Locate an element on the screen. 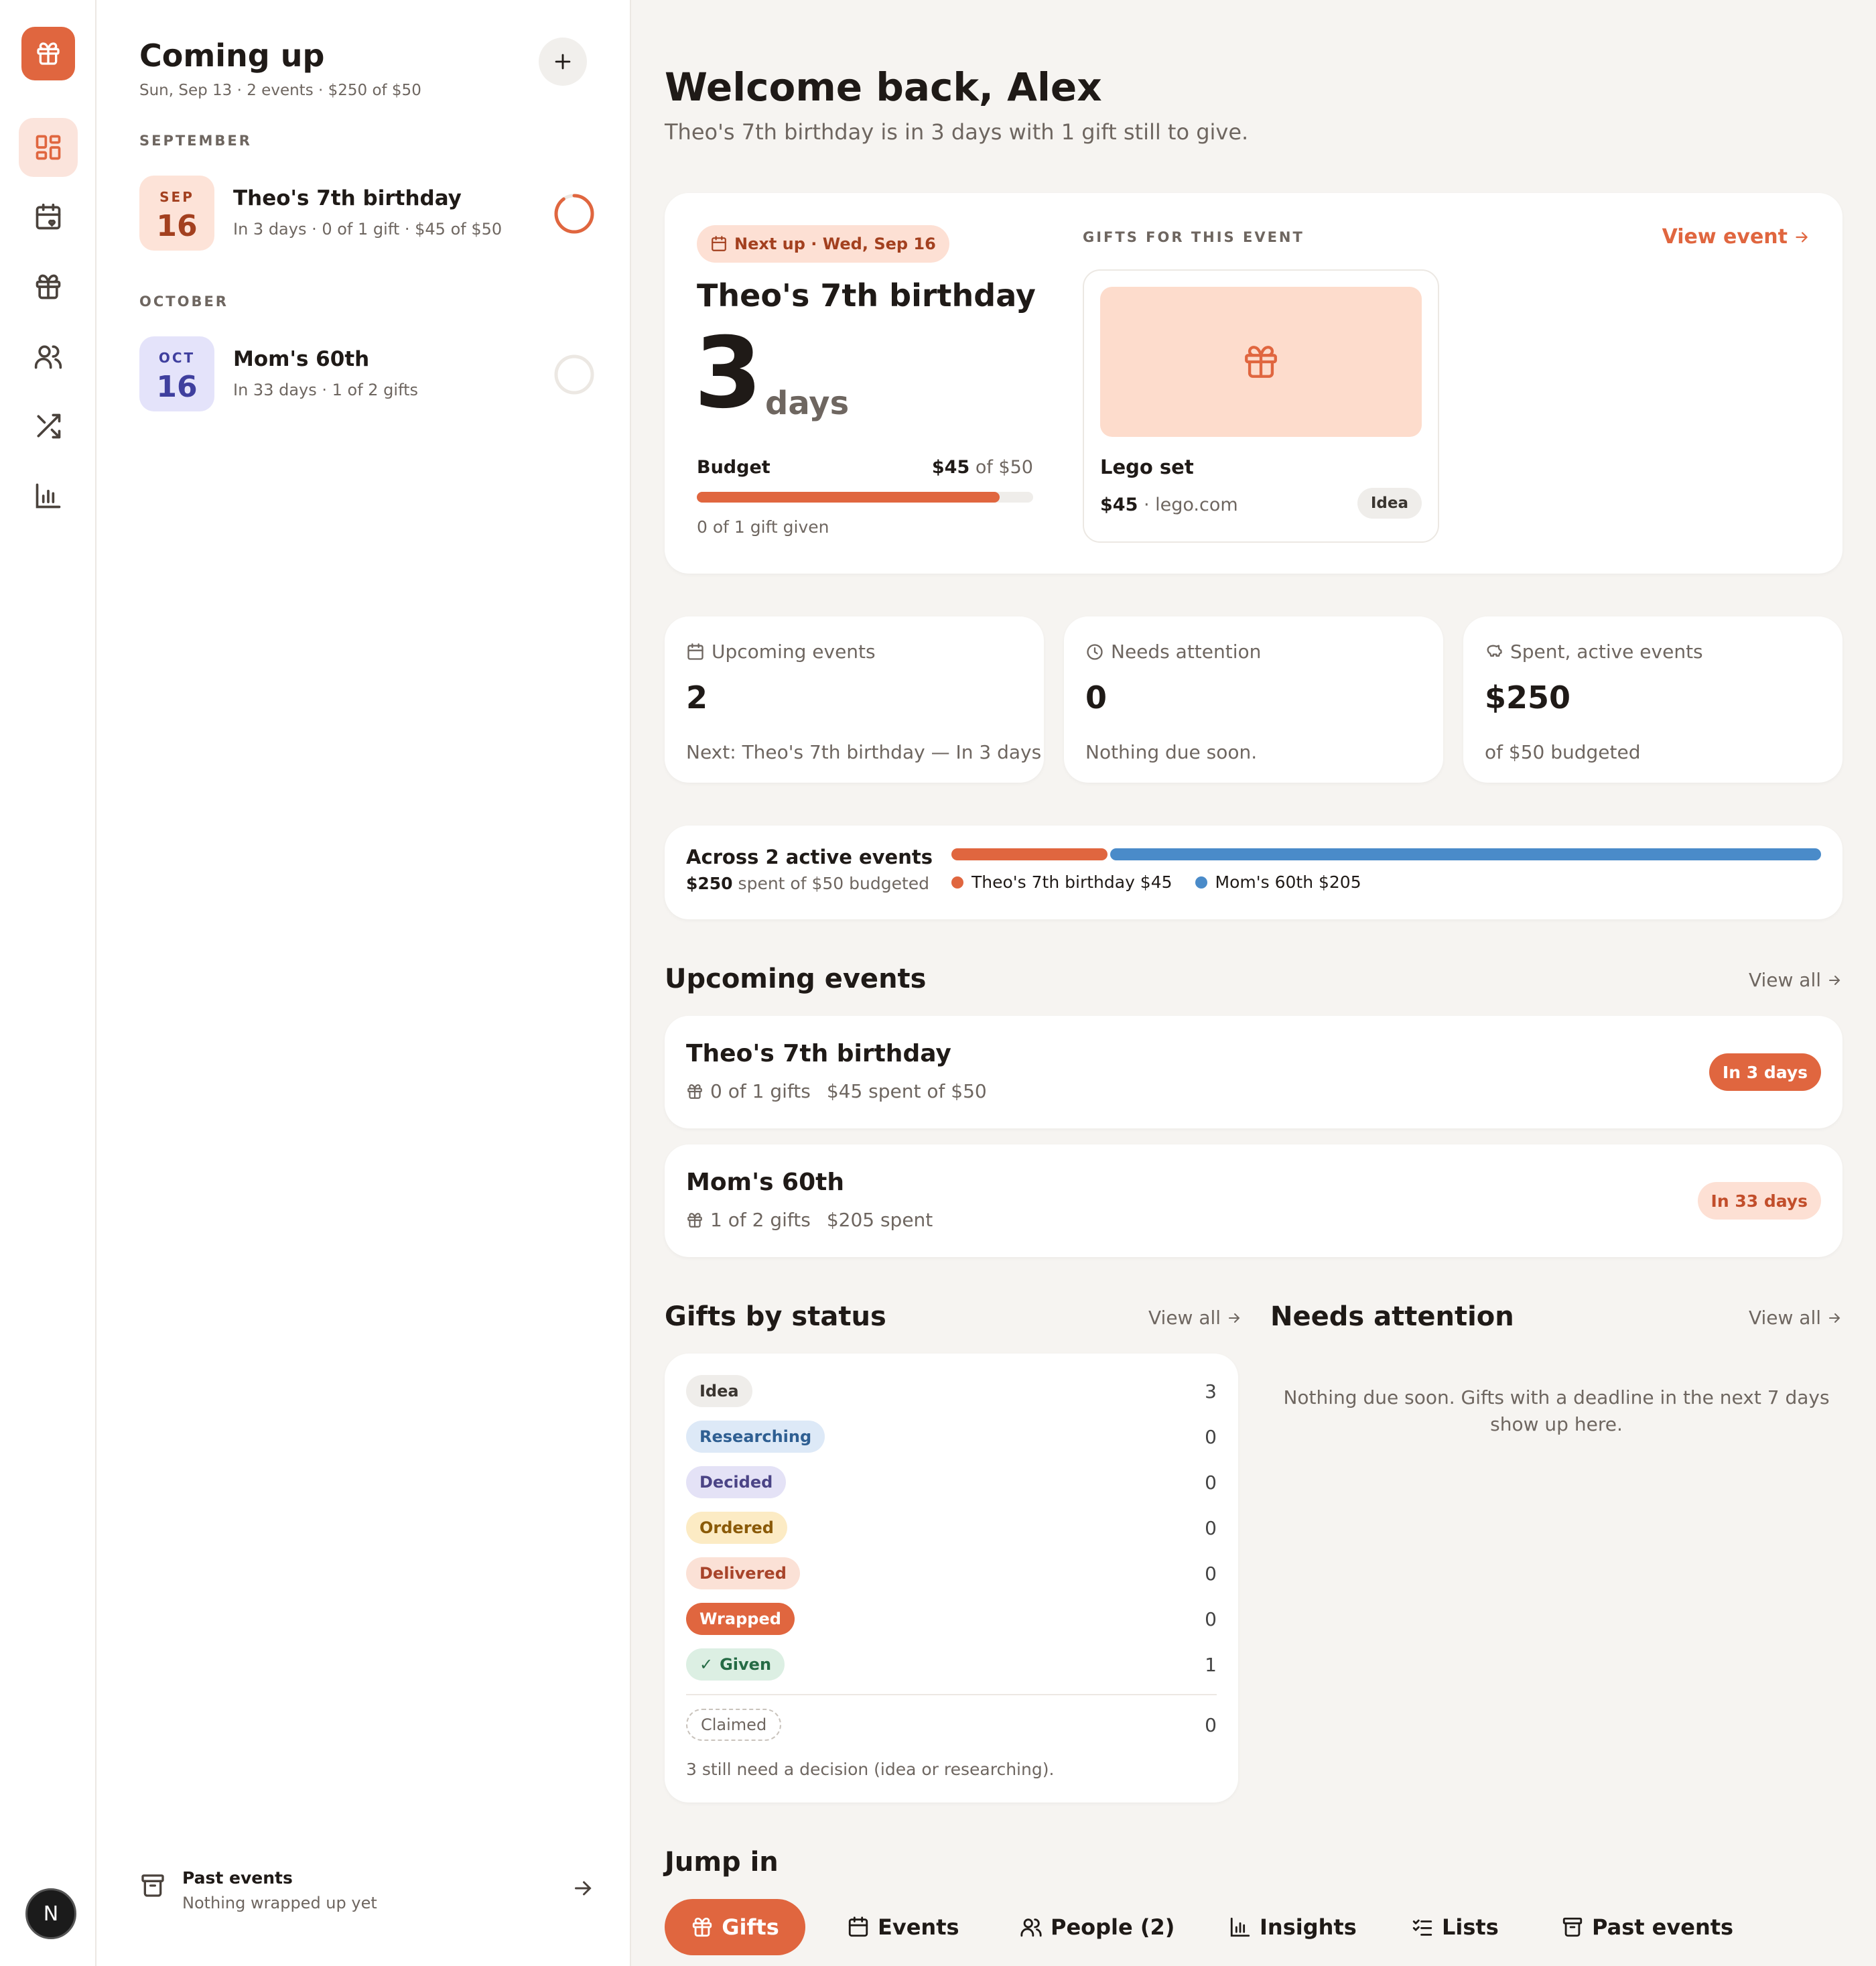 The height and width of the screenshot is (1966, 1876). jump-people: People (2) is located at coordinates (1098, 1927).